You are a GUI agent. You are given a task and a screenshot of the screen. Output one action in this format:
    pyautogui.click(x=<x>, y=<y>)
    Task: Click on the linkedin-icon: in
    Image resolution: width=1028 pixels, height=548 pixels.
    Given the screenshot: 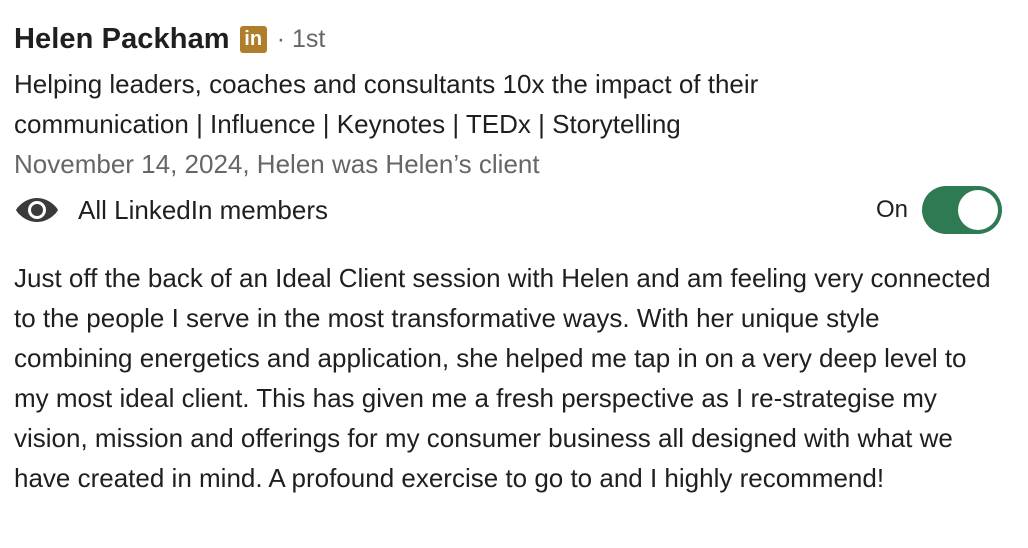 What is the action you would take?
    pyautogui.click(x=253, y=39)
    